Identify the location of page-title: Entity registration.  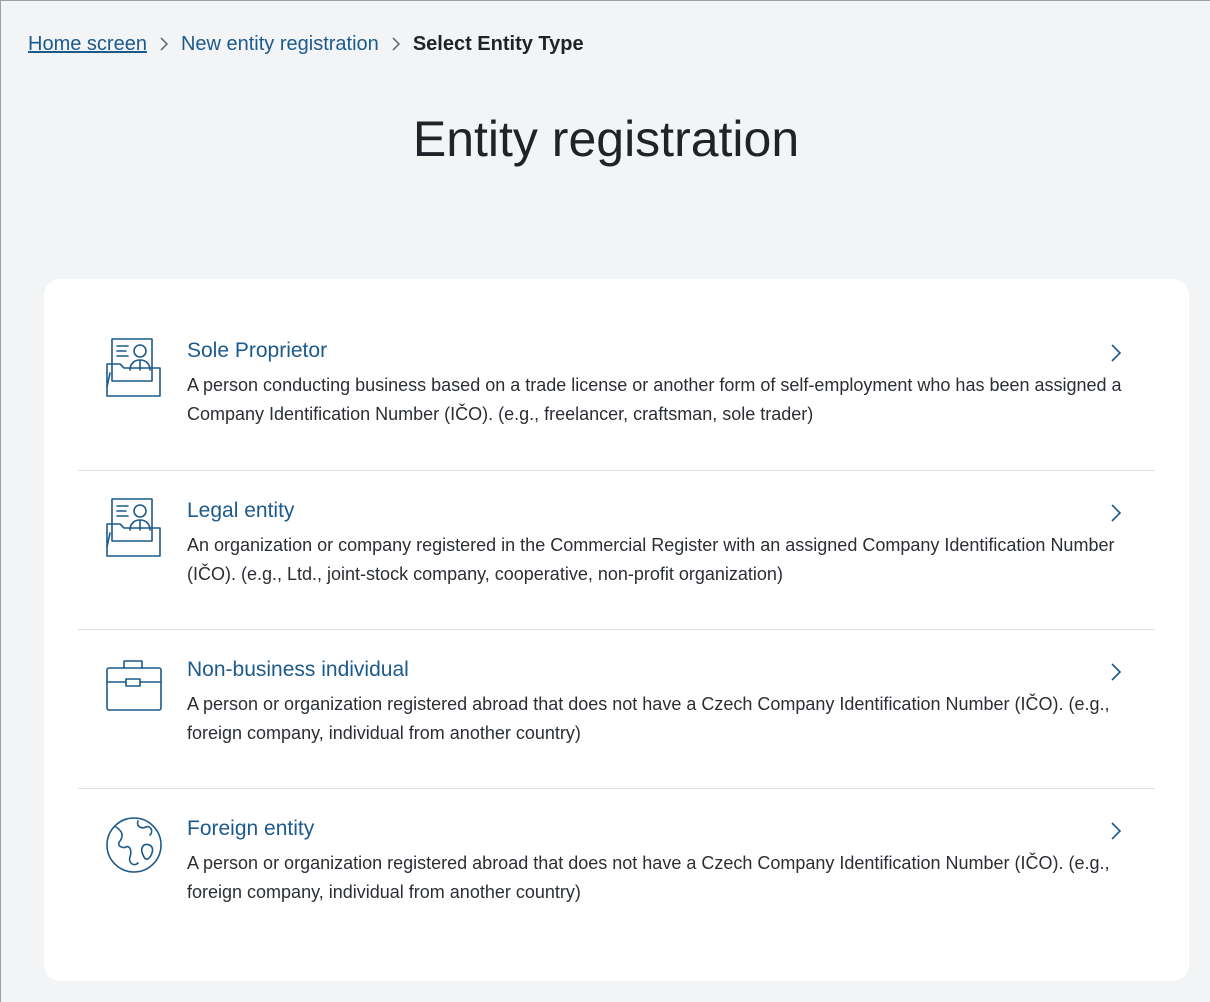
(606, 139).